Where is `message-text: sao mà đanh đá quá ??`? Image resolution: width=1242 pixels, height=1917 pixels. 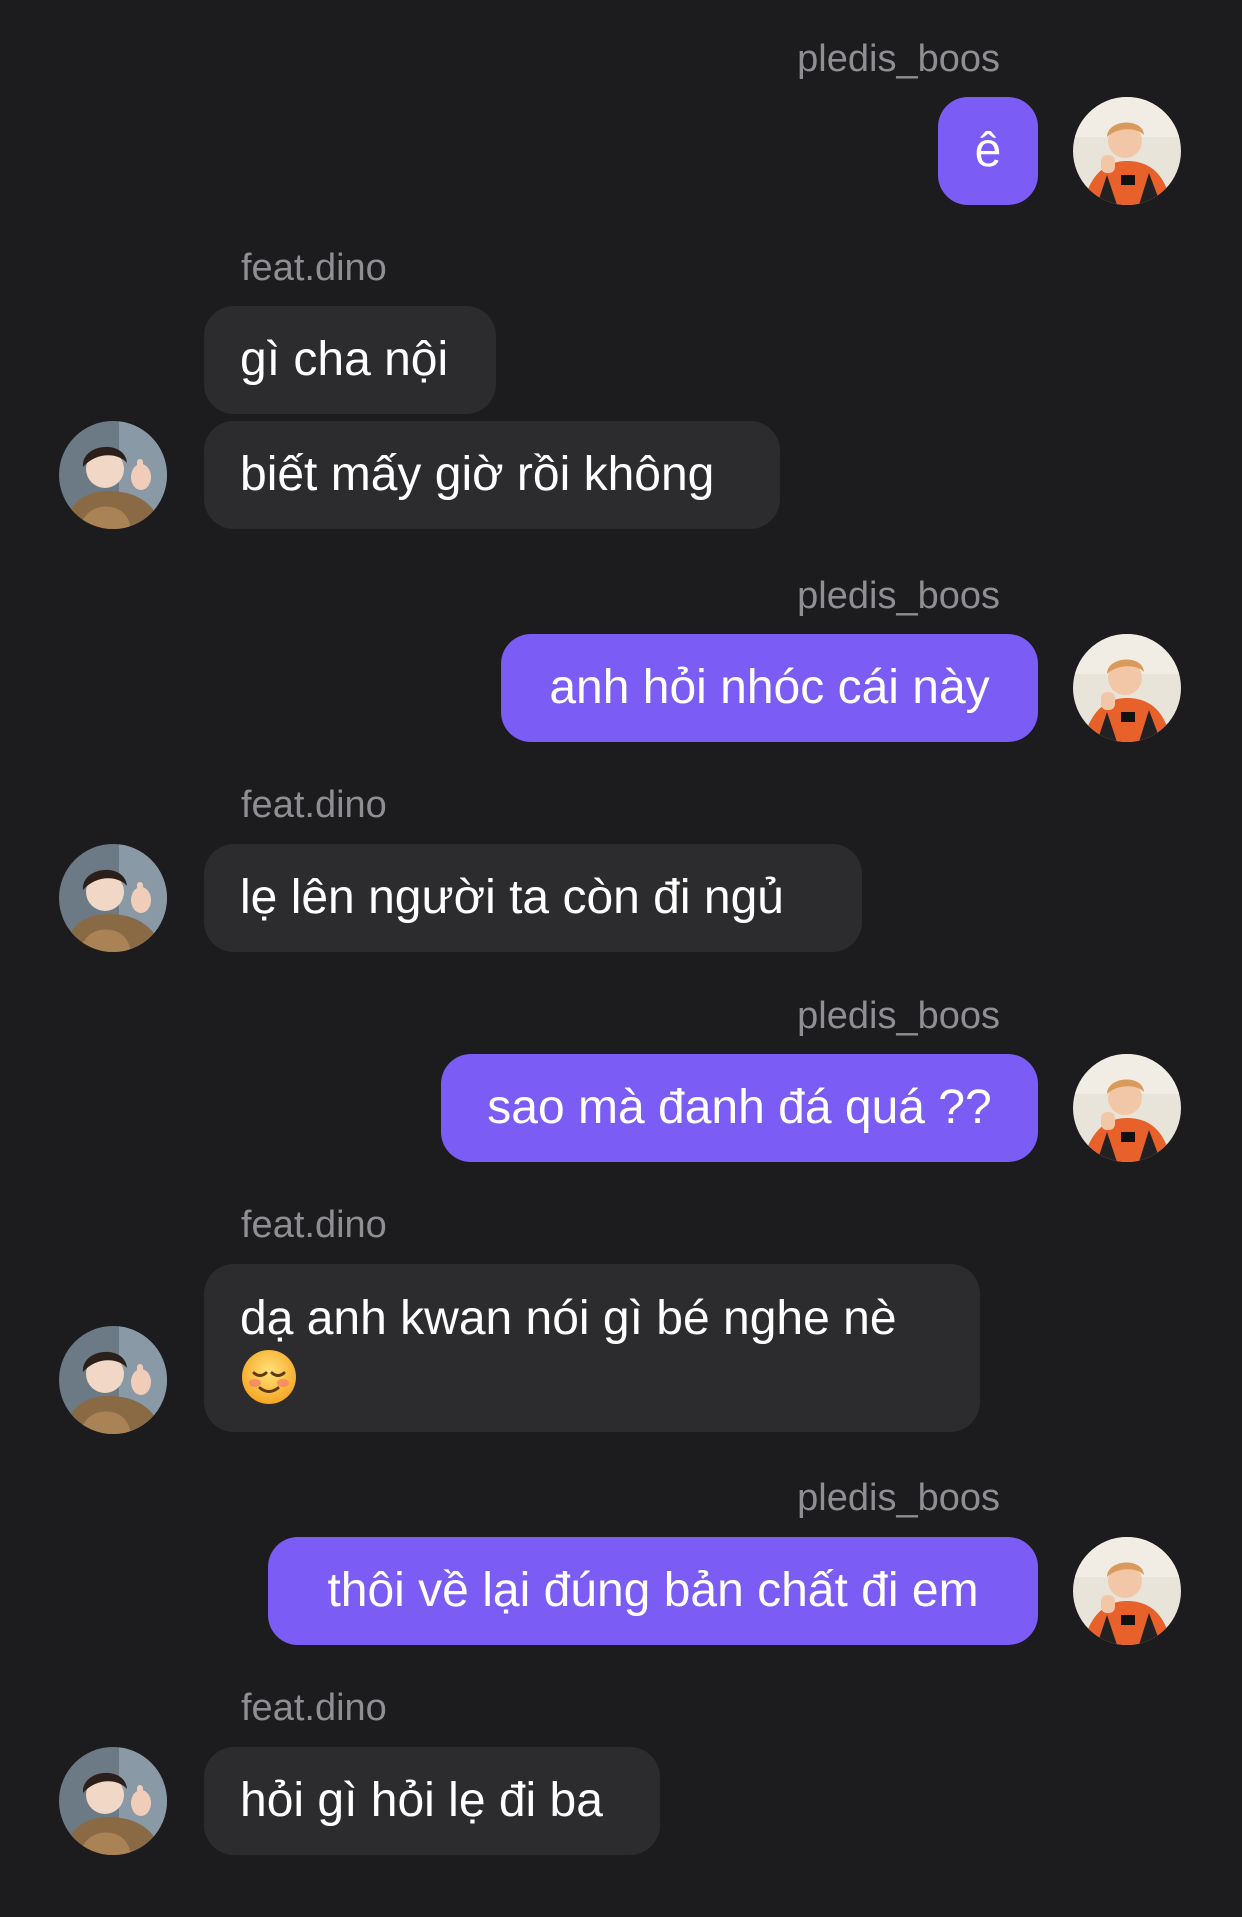 message-text: sao mà đanh đá quá ?? is located at coordinates (739, 1107).